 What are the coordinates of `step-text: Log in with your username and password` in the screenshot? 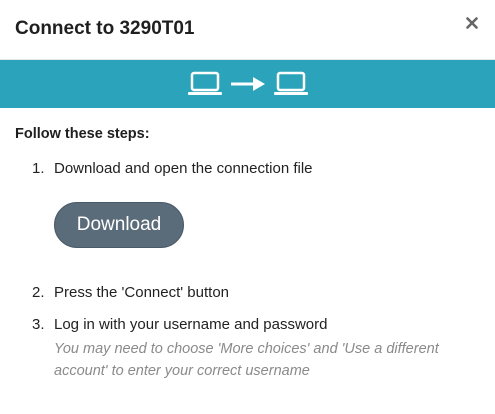 It's located at (191, 324).